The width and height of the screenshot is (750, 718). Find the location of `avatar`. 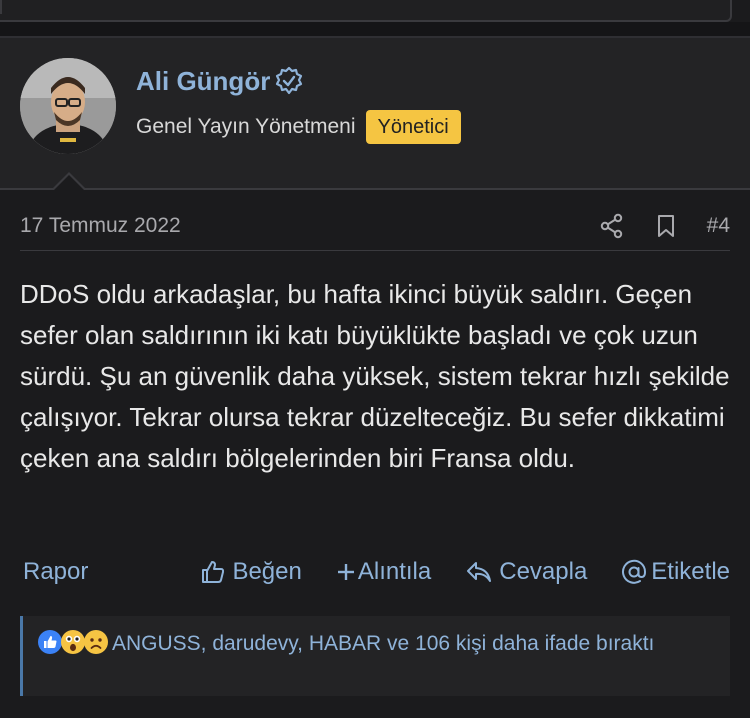

avatar is located at coordinates (68, 106).